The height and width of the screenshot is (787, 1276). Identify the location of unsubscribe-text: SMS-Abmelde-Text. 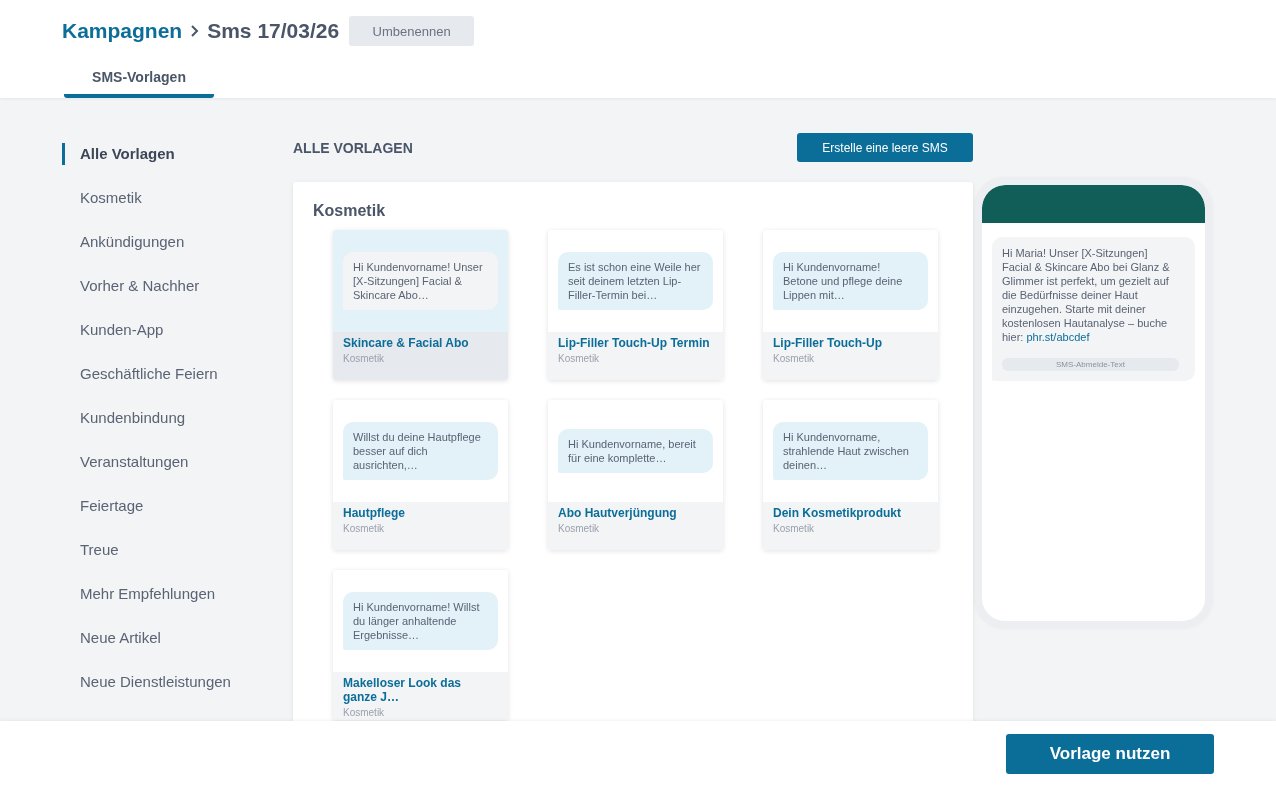
(1090, 364).